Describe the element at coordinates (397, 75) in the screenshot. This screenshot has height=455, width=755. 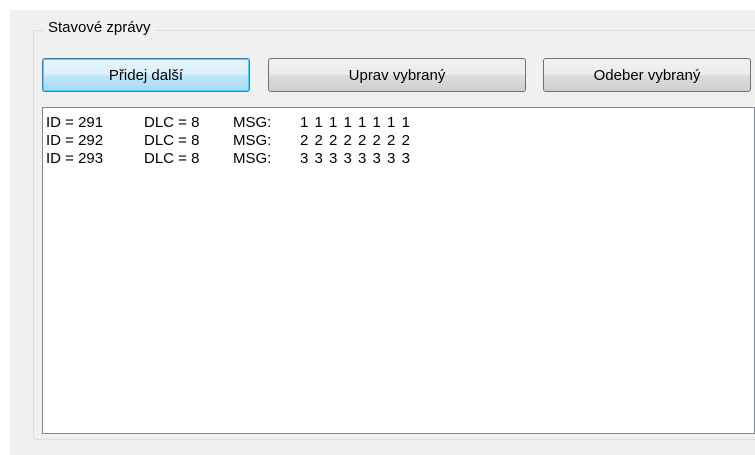
I see `edit-selected-button: Uprav vybraný` at that location.